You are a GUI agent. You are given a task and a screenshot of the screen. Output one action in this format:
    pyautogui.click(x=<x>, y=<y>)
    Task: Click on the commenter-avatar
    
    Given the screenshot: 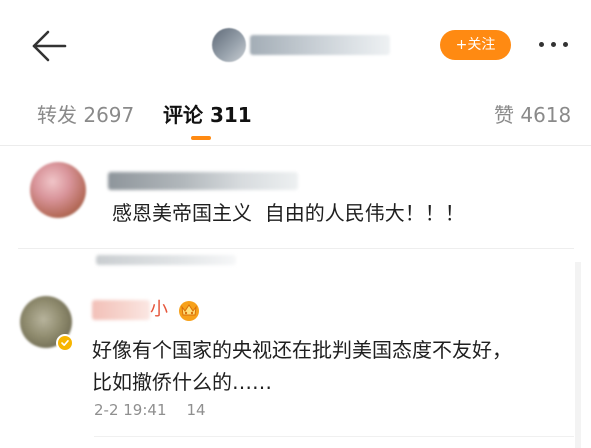 What is the action you would take?
    pyautogui.click(x=58, y=190)
    